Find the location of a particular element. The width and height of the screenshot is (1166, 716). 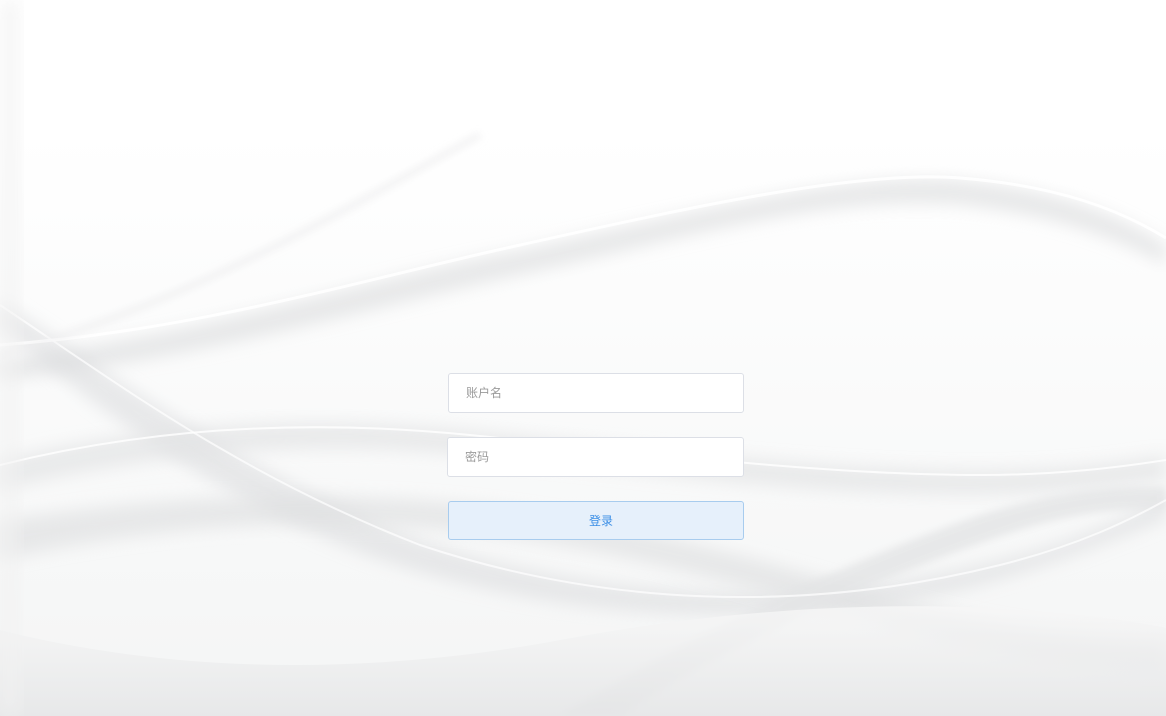

username-field is located at coordinates (596, 393).